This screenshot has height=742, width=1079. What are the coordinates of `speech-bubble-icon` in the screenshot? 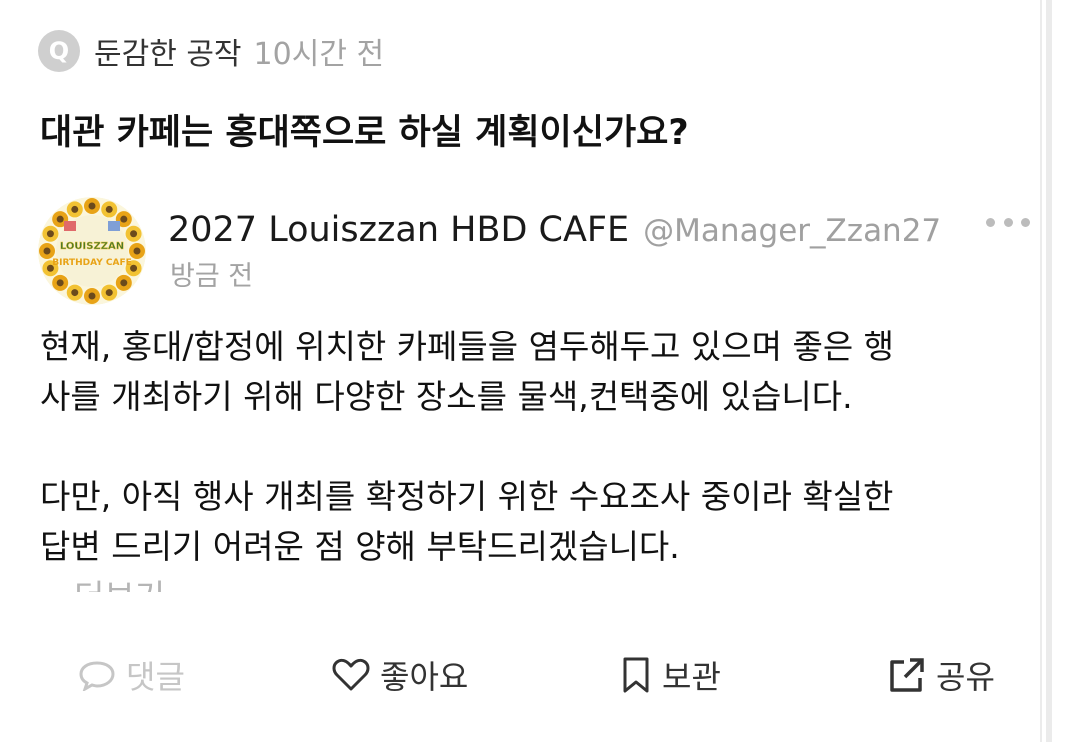 It's located at (97, 675).